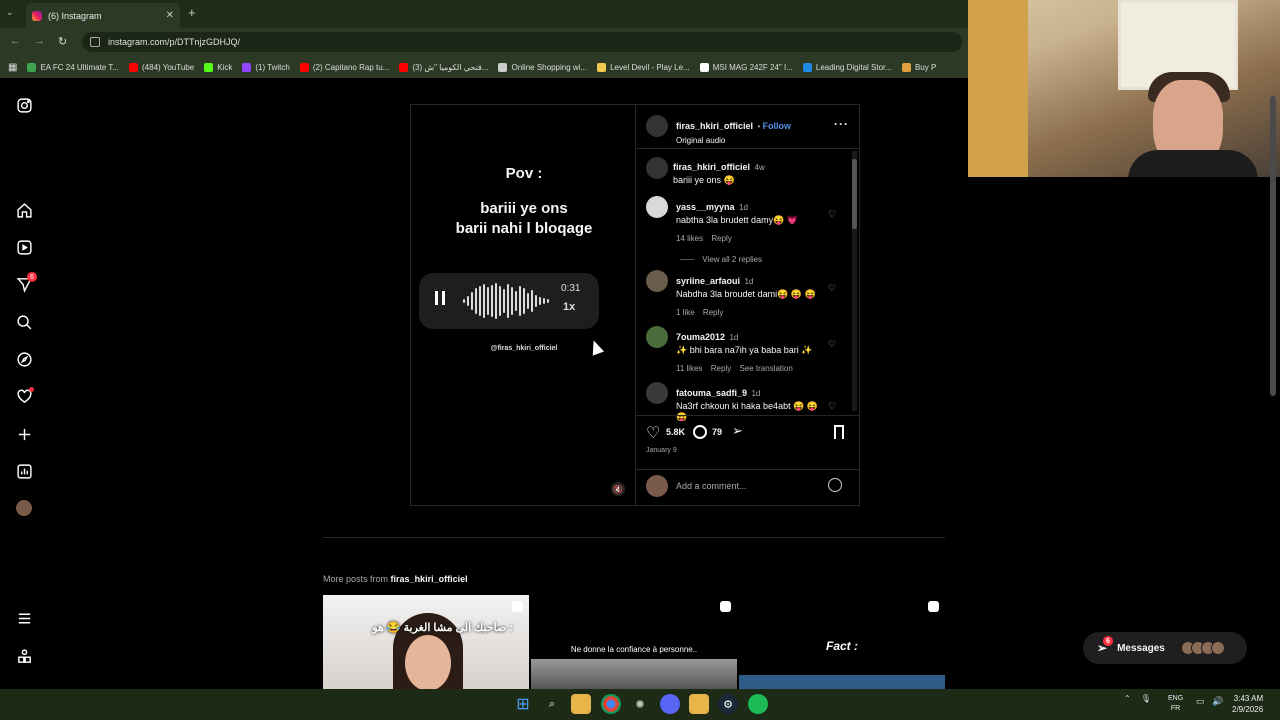 The height and width of the screenshot is (720, 1280). I want to click on close-tab-icon: ✕, so click(170, 15).